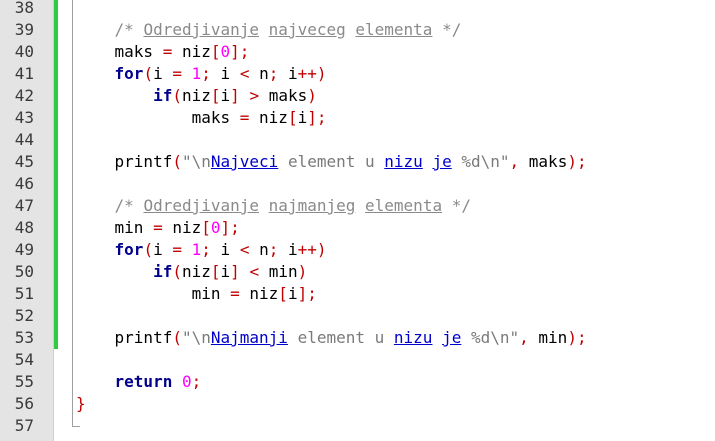 The width and height of the screenshot is (715, 441). I want to click on code-text: maks = niz[0];, so click(163, 52).